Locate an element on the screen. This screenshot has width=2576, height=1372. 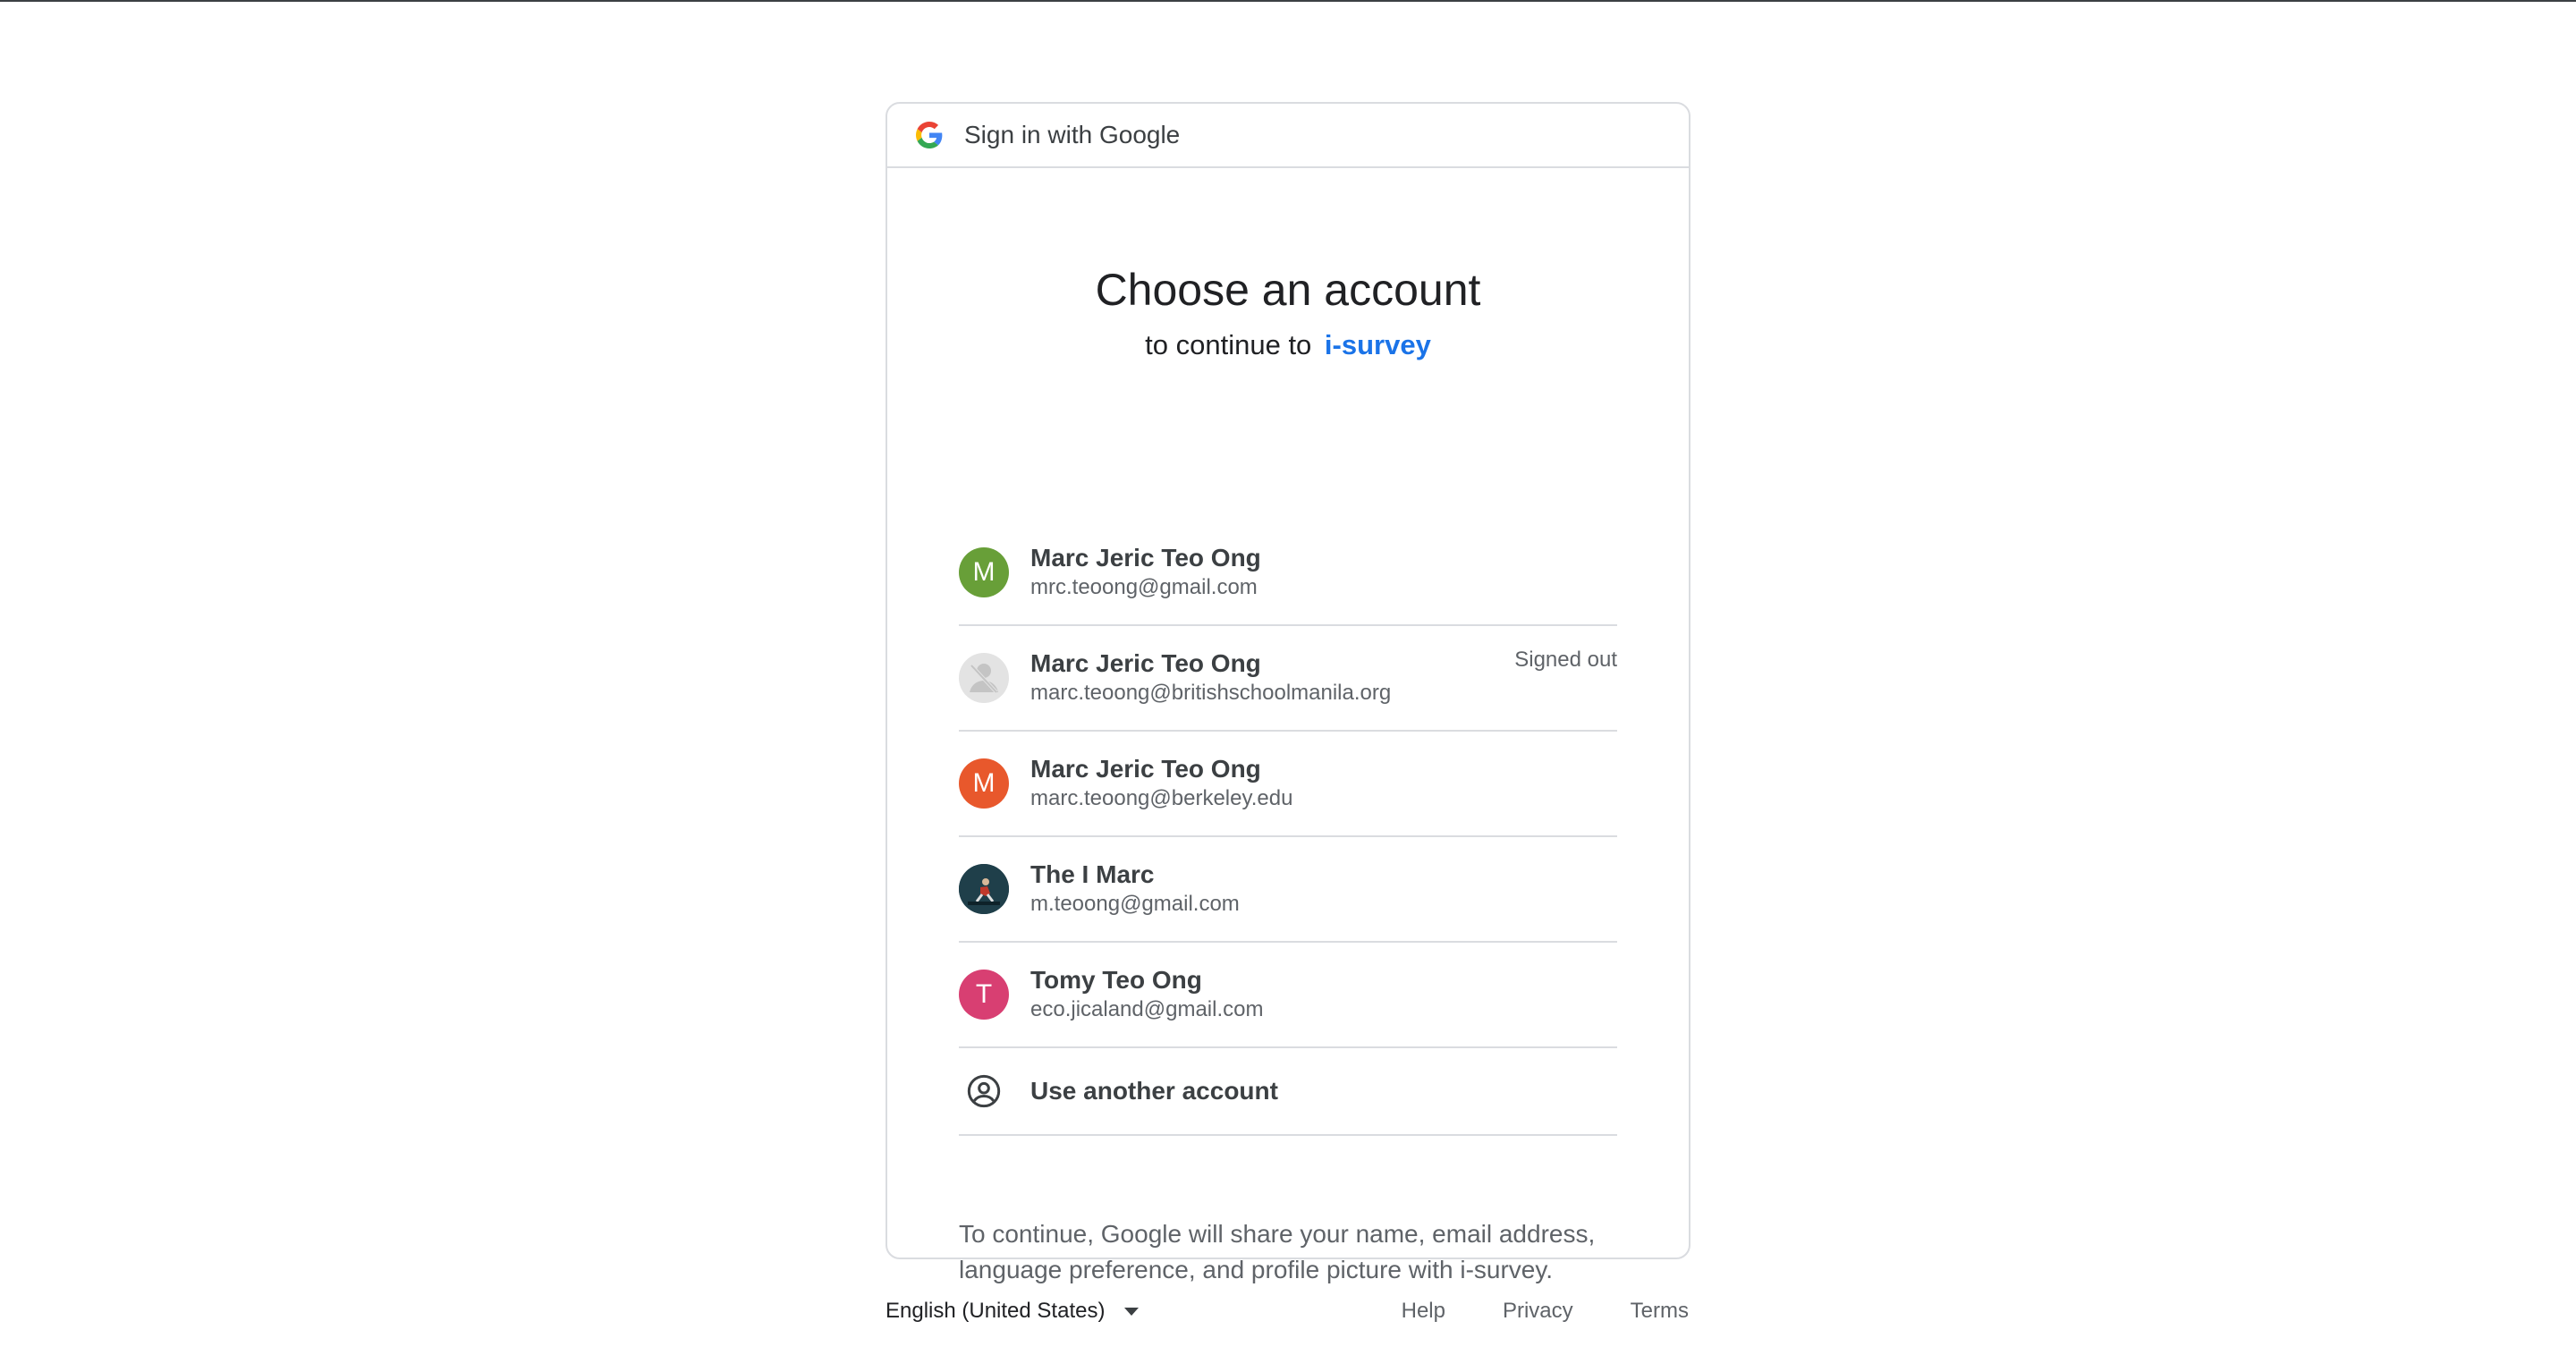
page-subtitle: to continue to i-survey is located at coordinates (1288, 345).